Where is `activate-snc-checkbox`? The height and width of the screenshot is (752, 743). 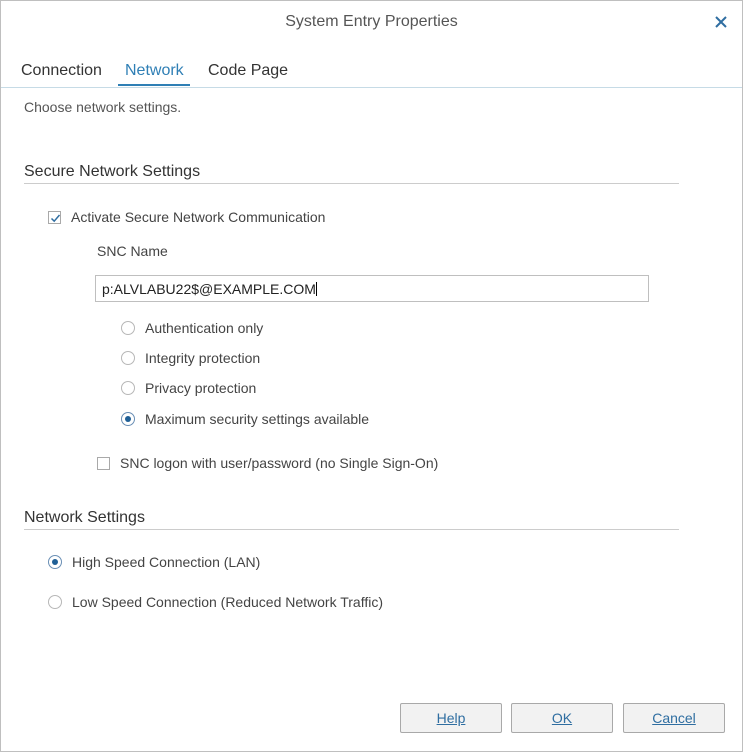
activate-snc-checkbox is located at coordinates (54, 217).